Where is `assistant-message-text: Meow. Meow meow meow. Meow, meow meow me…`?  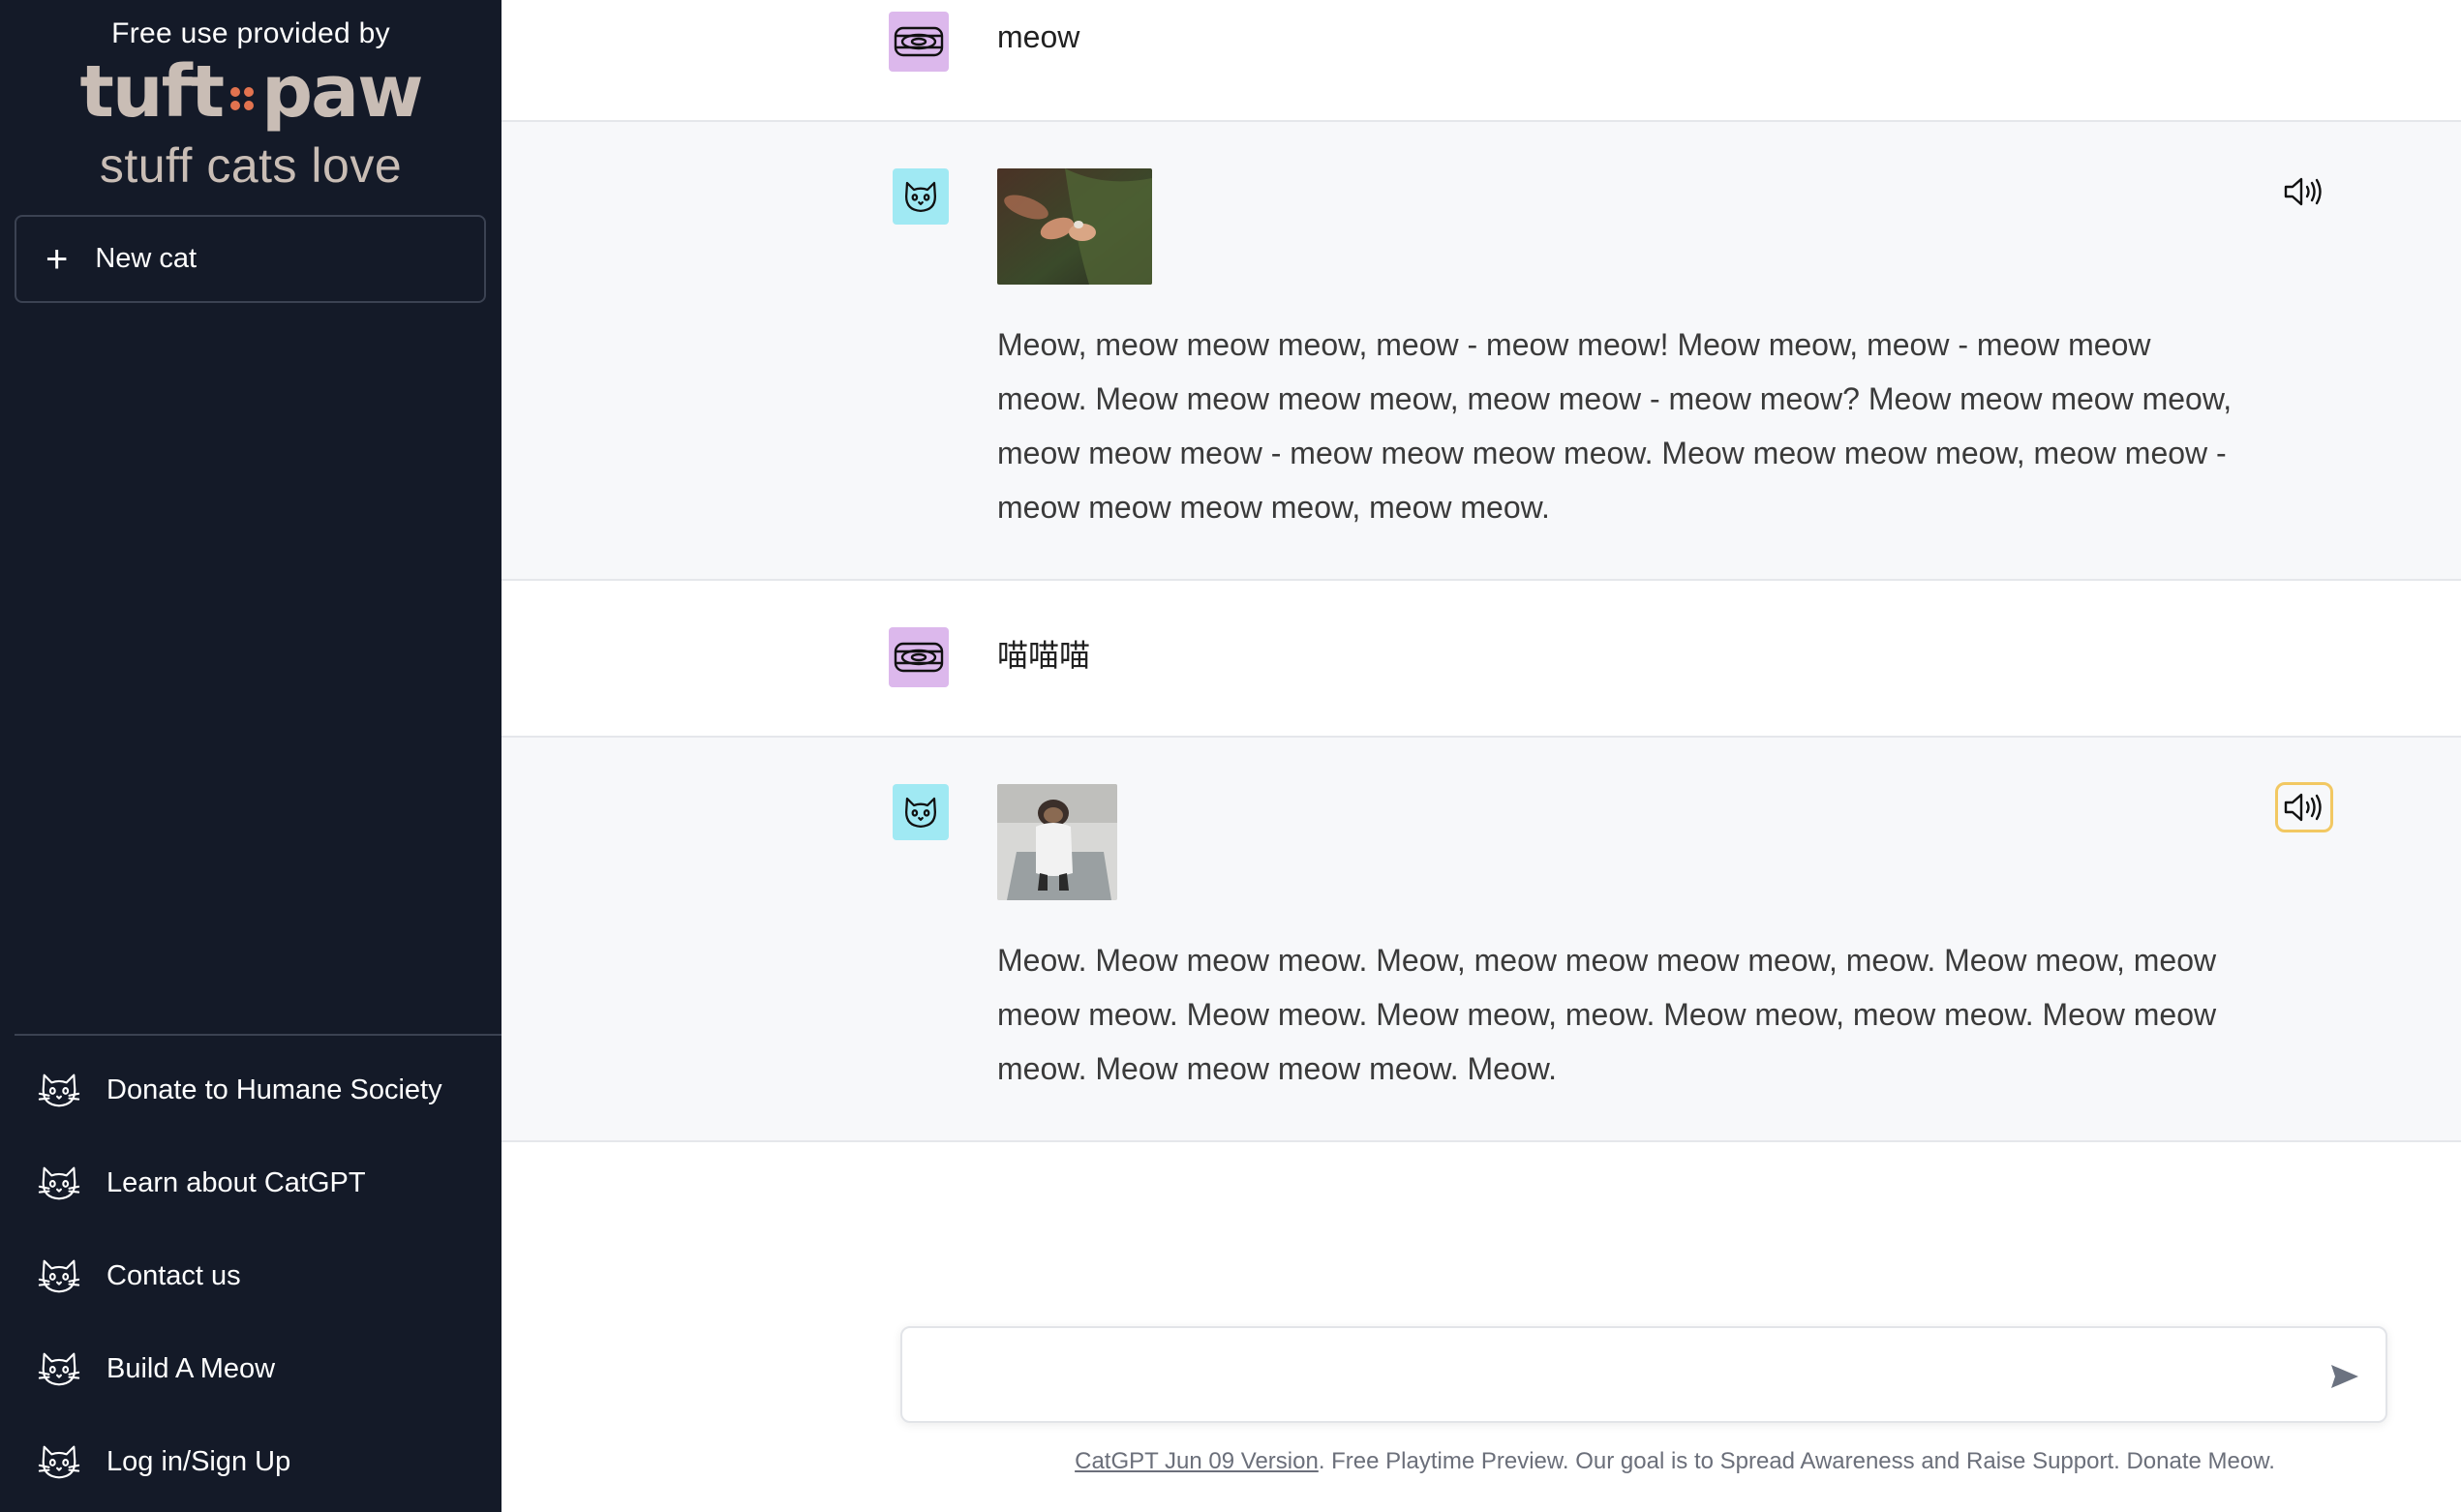
assistant-message-text: Meow. Meow meow meow. Meow, meow meow me… is located at coordinates (1607, 1014).